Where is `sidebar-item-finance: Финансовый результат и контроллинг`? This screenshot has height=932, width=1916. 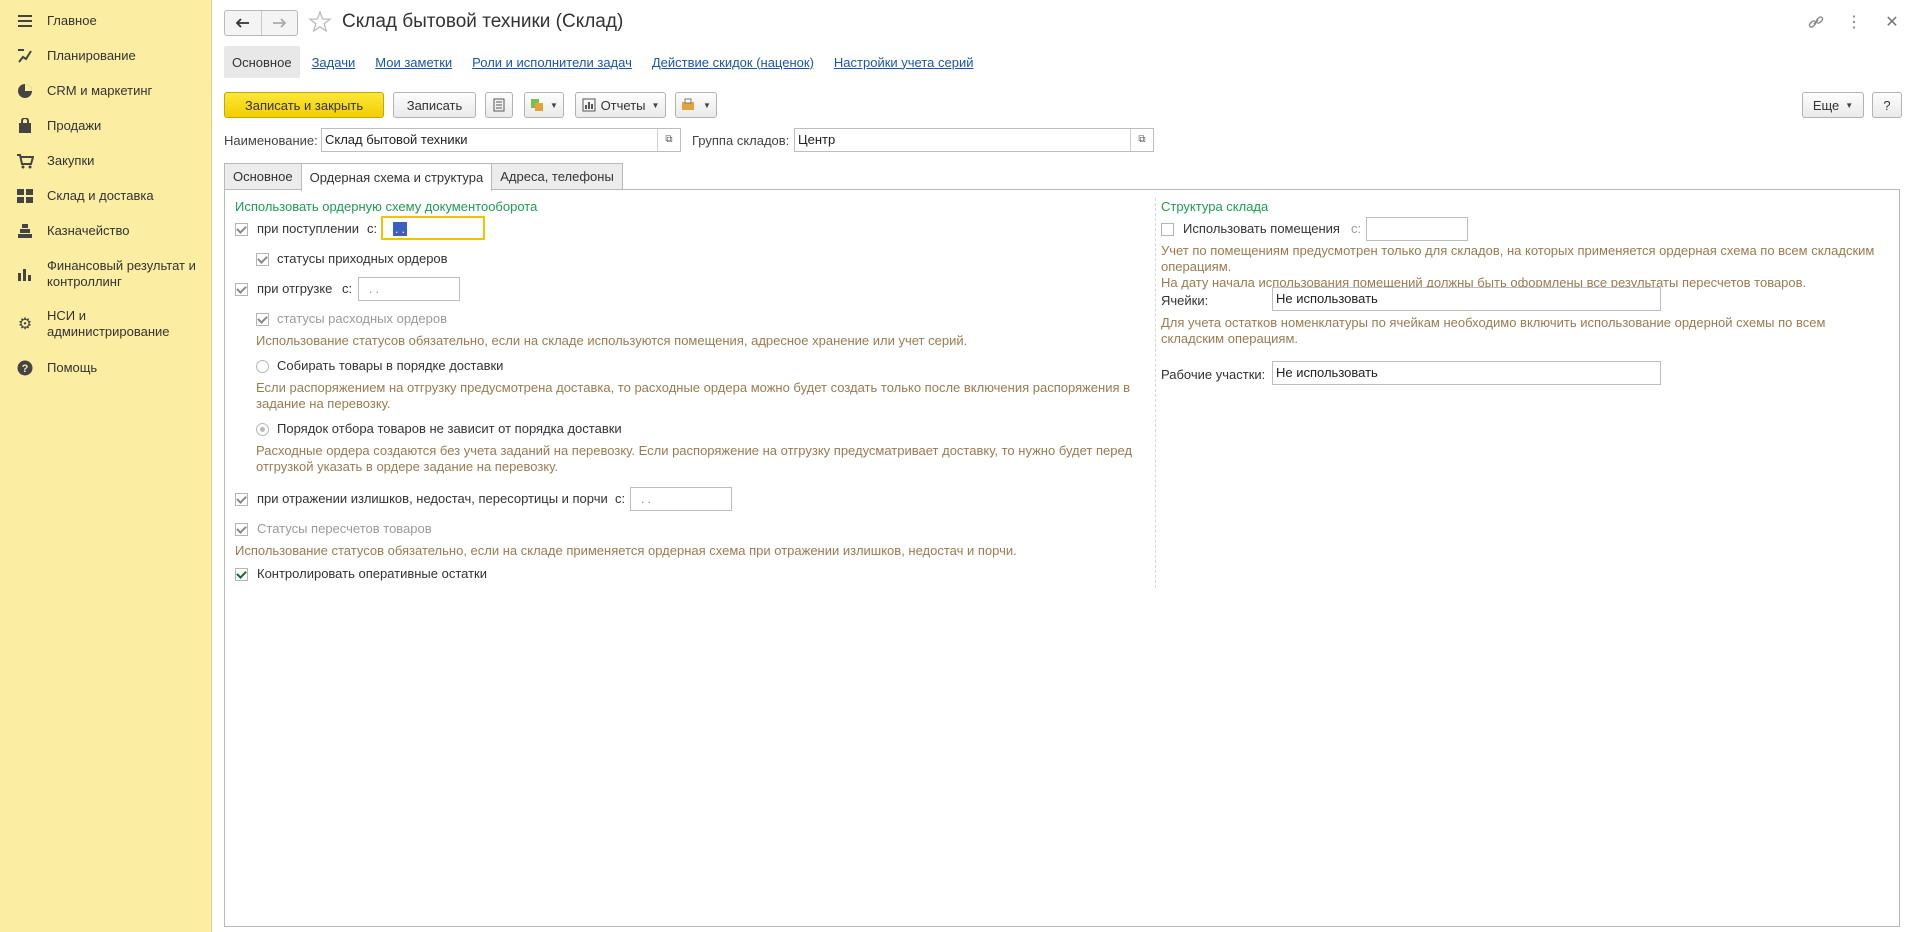
sidebar-item-finance: Финансовый результат и контроллинг is located at coordinates (105, 274).